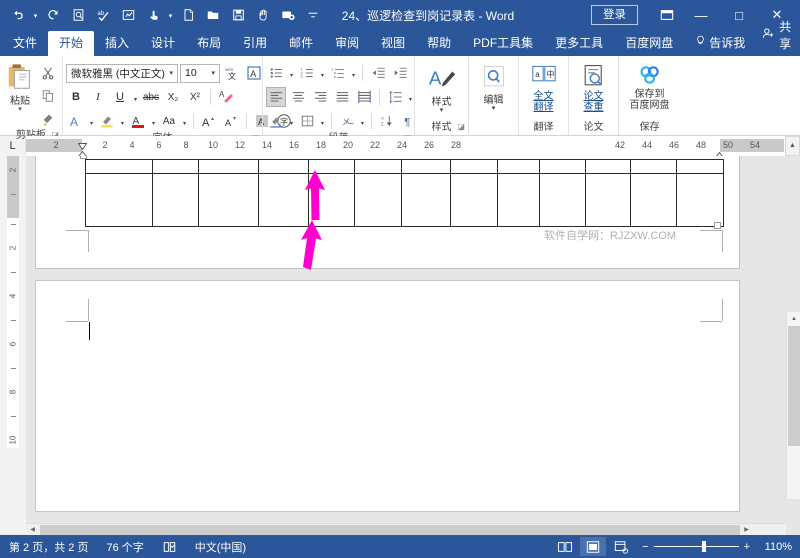 This screenshot has height=558, width=800. Describe the element at coordinates (120, 97) in the screenshot. I see `underline-button: U` at that location.